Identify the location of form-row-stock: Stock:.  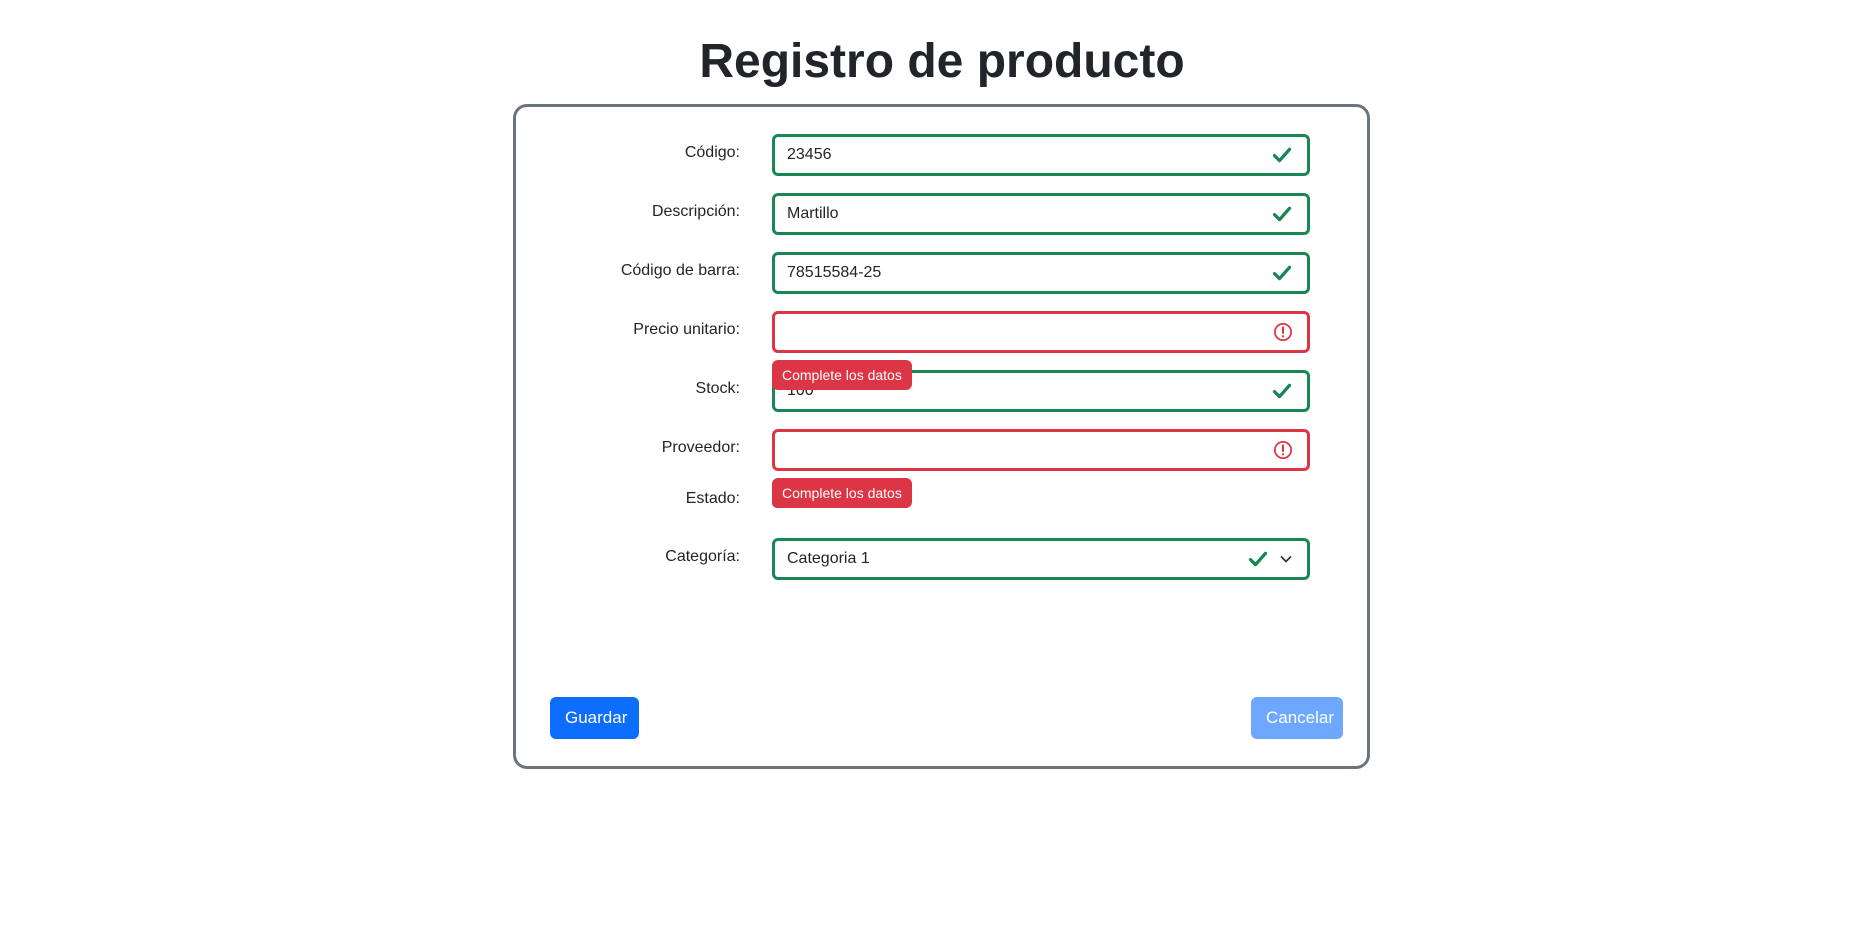
(941, 391).